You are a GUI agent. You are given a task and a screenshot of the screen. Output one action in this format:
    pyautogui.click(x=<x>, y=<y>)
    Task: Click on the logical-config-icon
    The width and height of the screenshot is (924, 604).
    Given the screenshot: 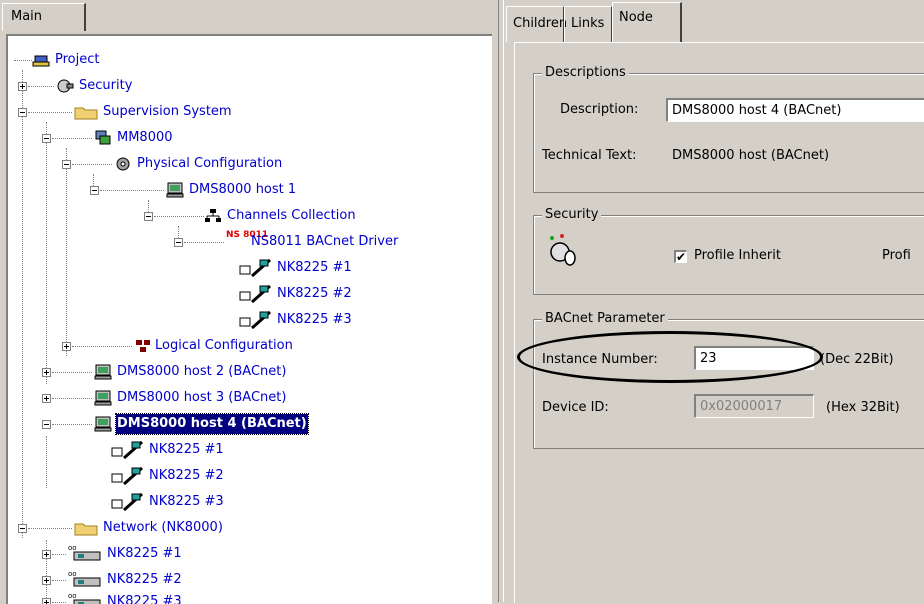 What is the action you would take?
    pyautogui.click(x=143, y=346)
    